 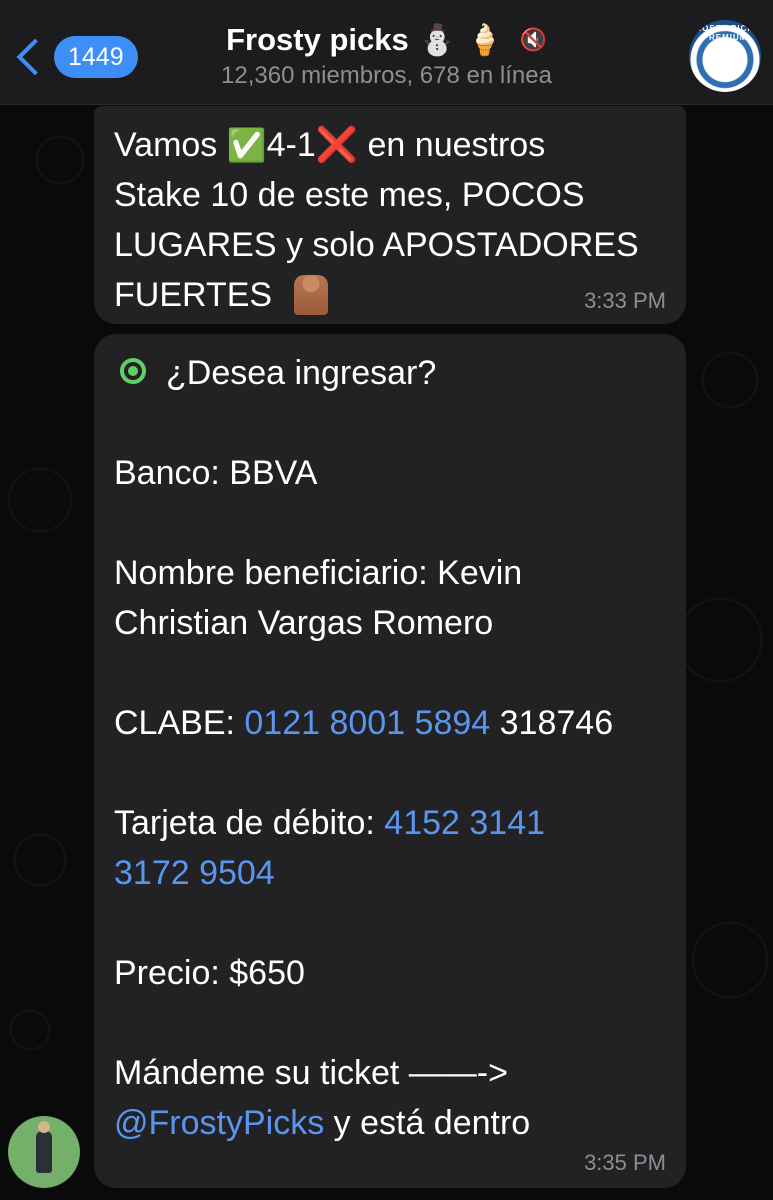 I want to click on green-circle-icon, so click(x=133, y=371).